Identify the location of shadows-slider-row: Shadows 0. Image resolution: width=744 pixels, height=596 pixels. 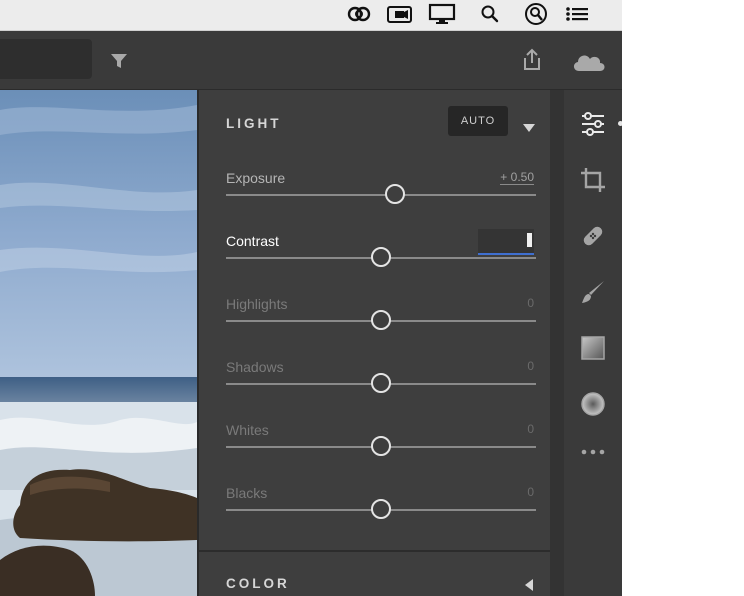
(382, 389).